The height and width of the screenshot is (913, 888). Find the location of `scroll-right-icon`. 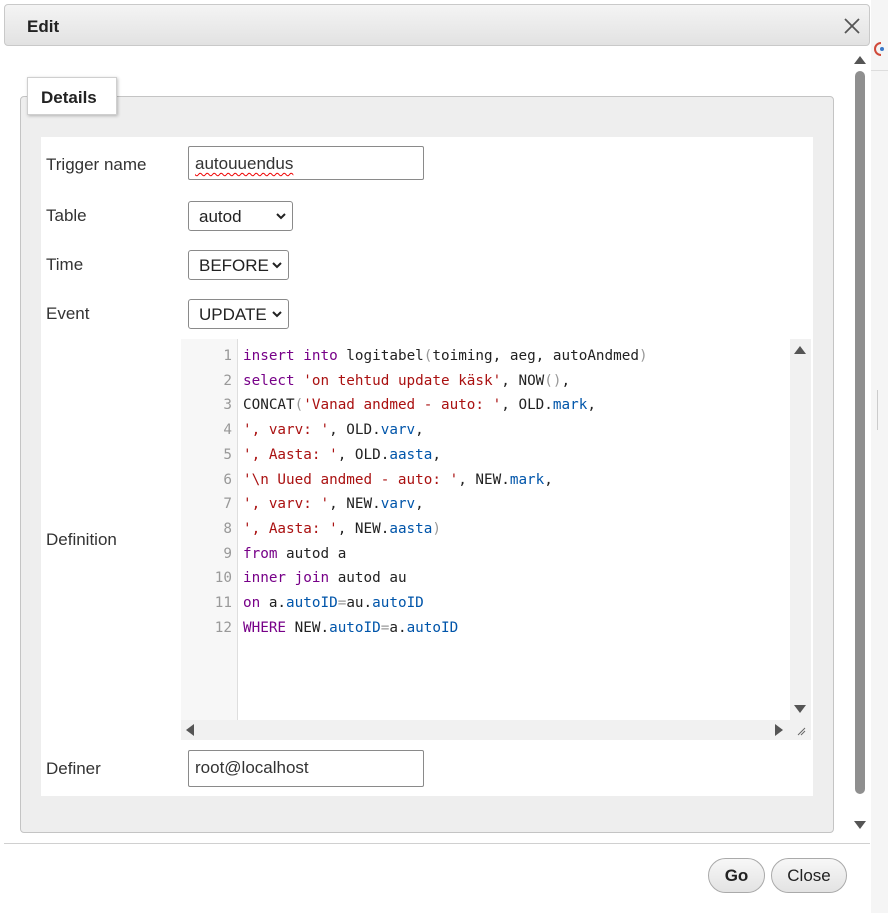

scroll-right-icon is located at coordinates (779, 730).